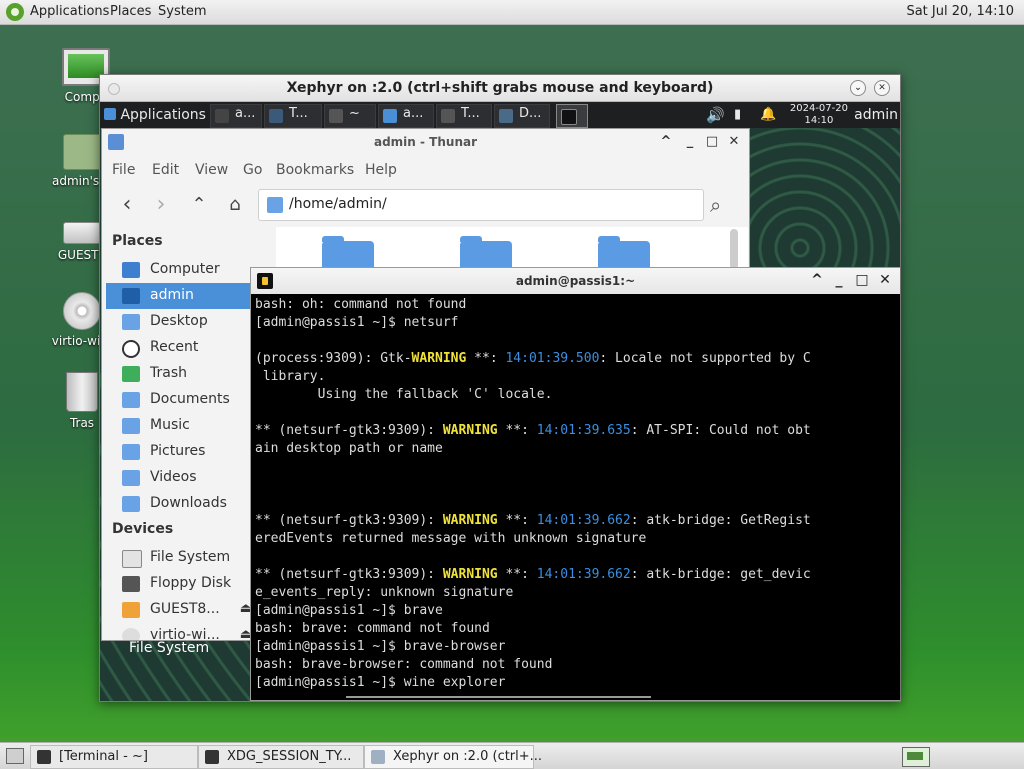 This screenshot has height=769, width=1024. Describe the element at coordinates (768, 115) in the screenshot. I see `notification-bell-icon: 🔔` at that location.